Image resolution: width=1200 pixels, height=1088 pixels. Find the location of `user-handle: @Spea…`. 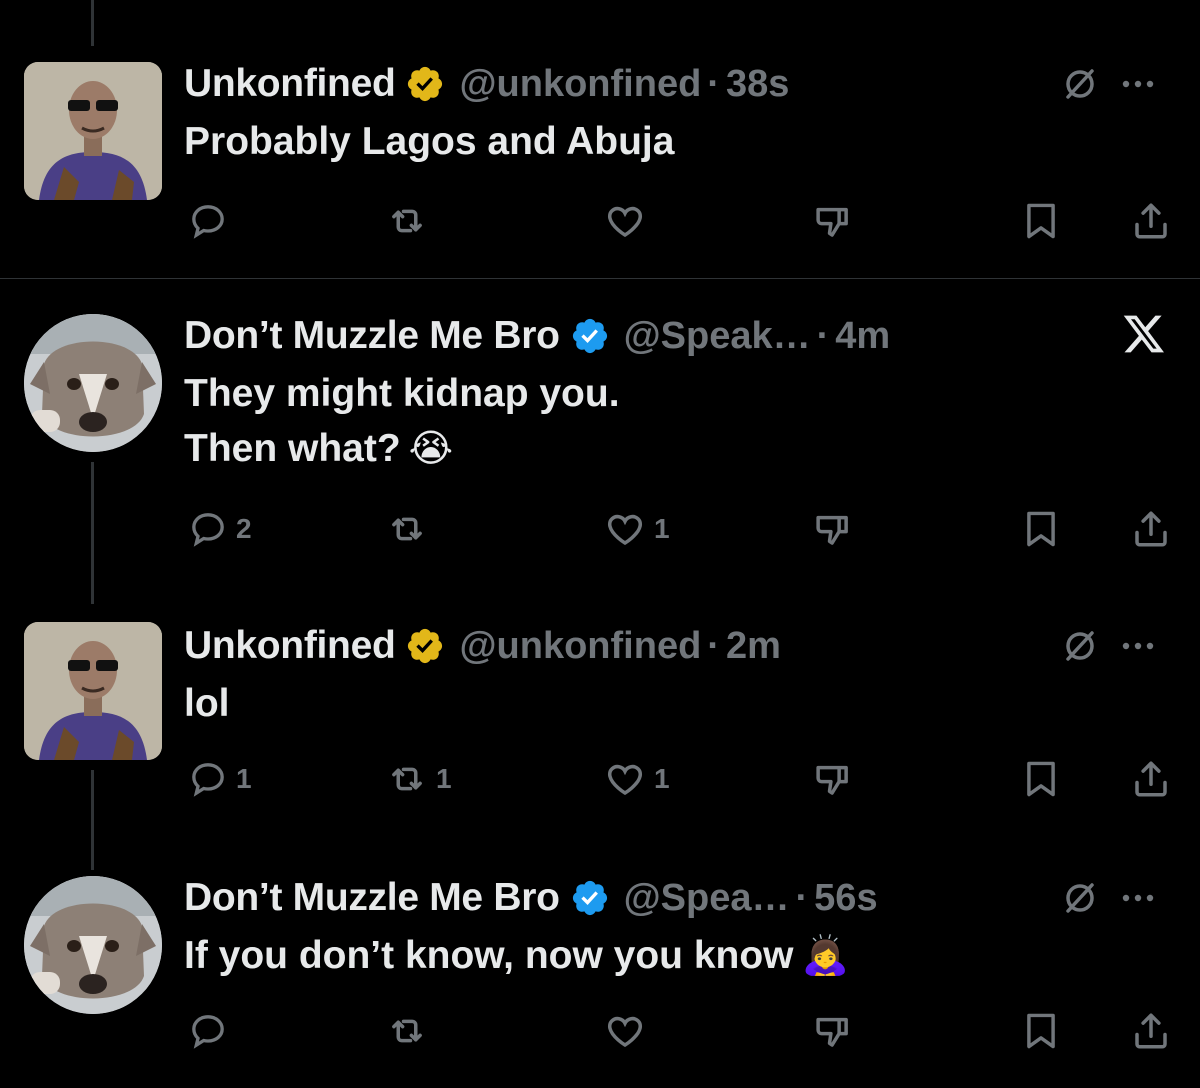

user-handle: @Spea… is located at coordinates (707, 898).